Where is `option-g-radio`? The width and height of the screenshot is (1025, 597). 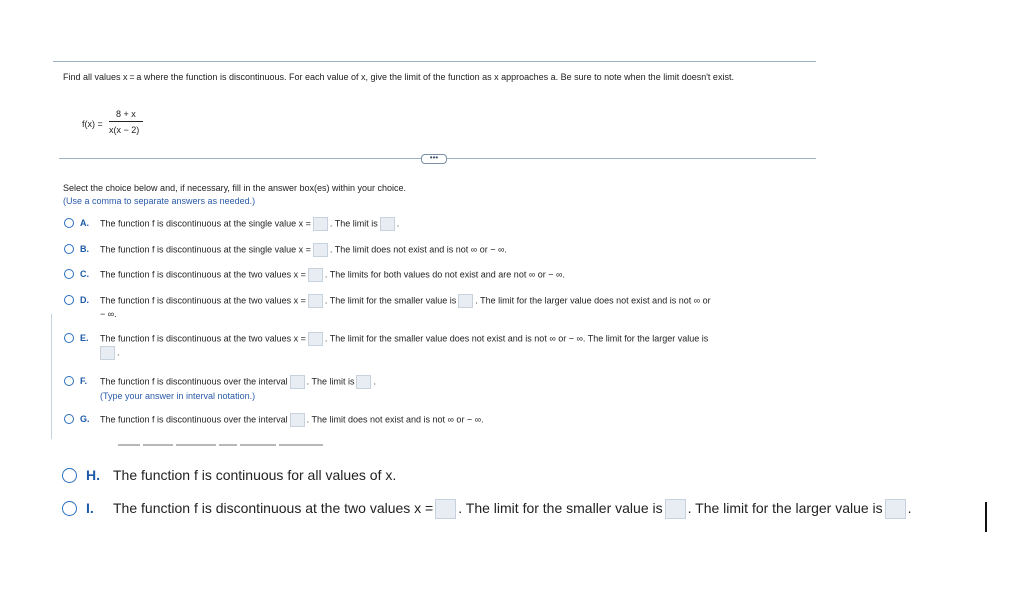 option-g-radio is located at coordinates (69, 419).